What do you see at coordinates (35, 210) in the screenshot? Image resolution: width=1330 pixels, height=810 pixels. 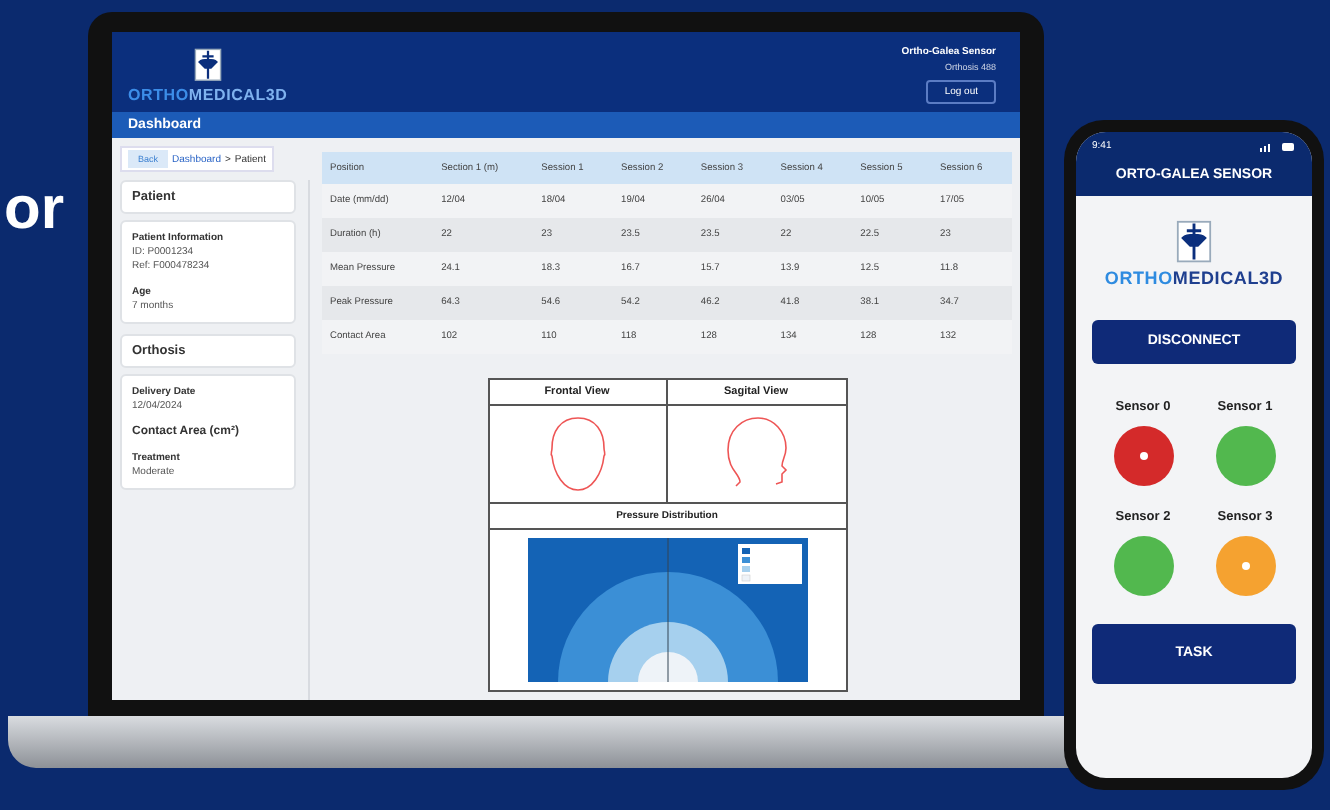 I see `headline-text: or` at bounding box center [35, 210].